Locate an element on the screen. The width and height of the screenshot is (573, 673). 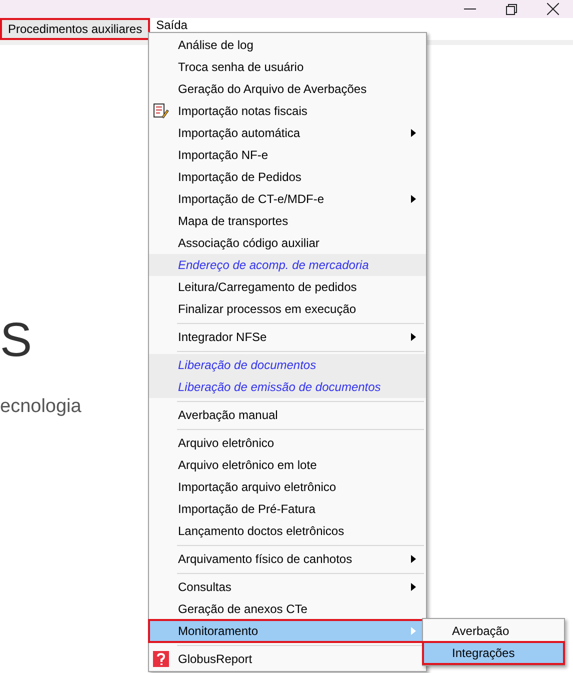
menu-item: Consultas is located at coordinates (287, 587).